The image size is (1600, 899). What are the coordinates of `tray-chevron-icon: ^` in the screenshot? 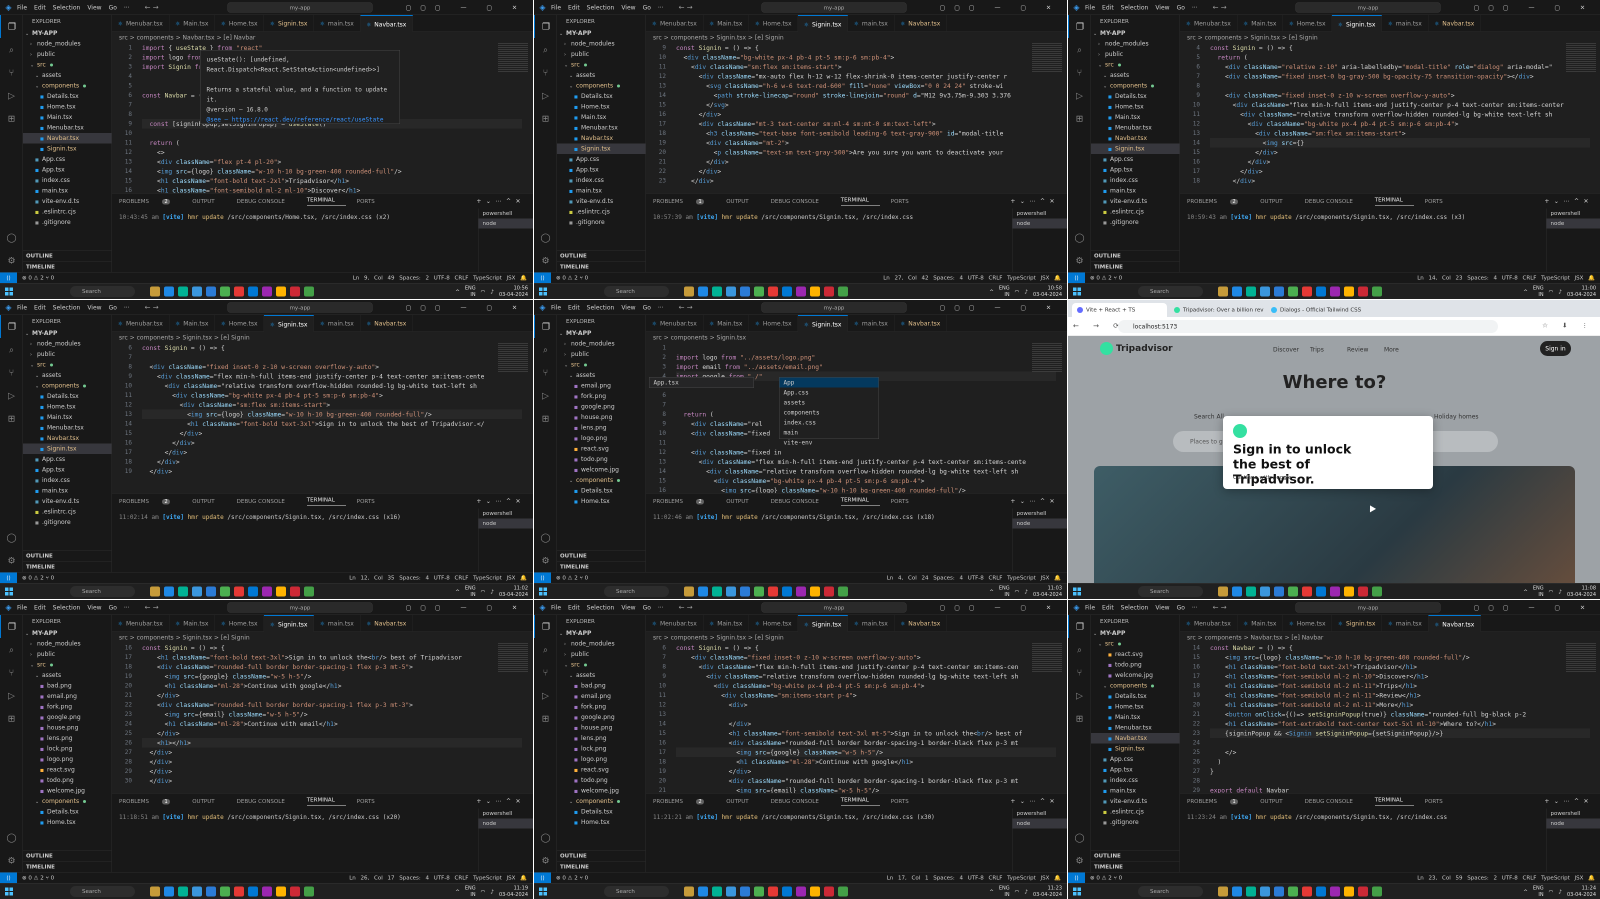 It's located at (457, 891).